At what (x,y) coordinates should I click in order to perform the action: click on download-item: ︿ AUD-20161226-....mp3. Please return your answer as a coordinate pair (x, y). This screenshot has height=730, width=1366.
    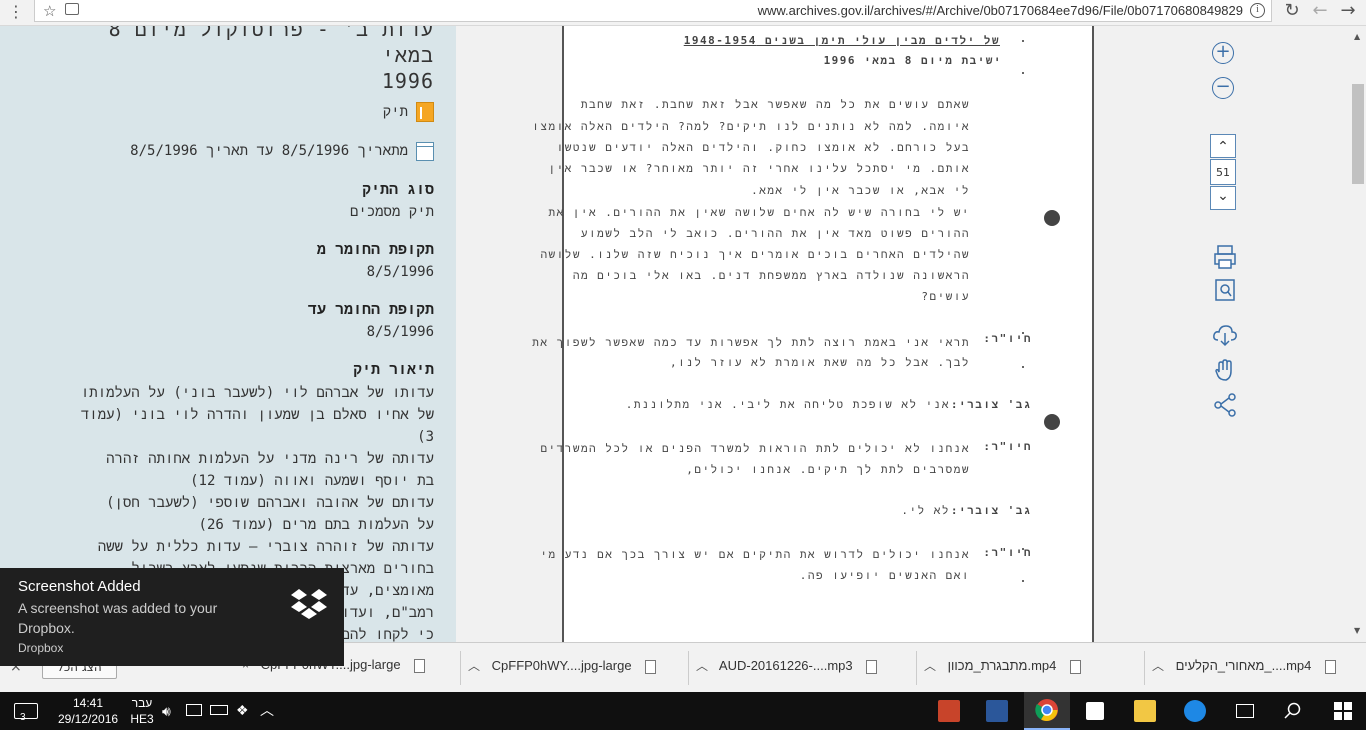
    Looking at the image, I should click on (787, 669).